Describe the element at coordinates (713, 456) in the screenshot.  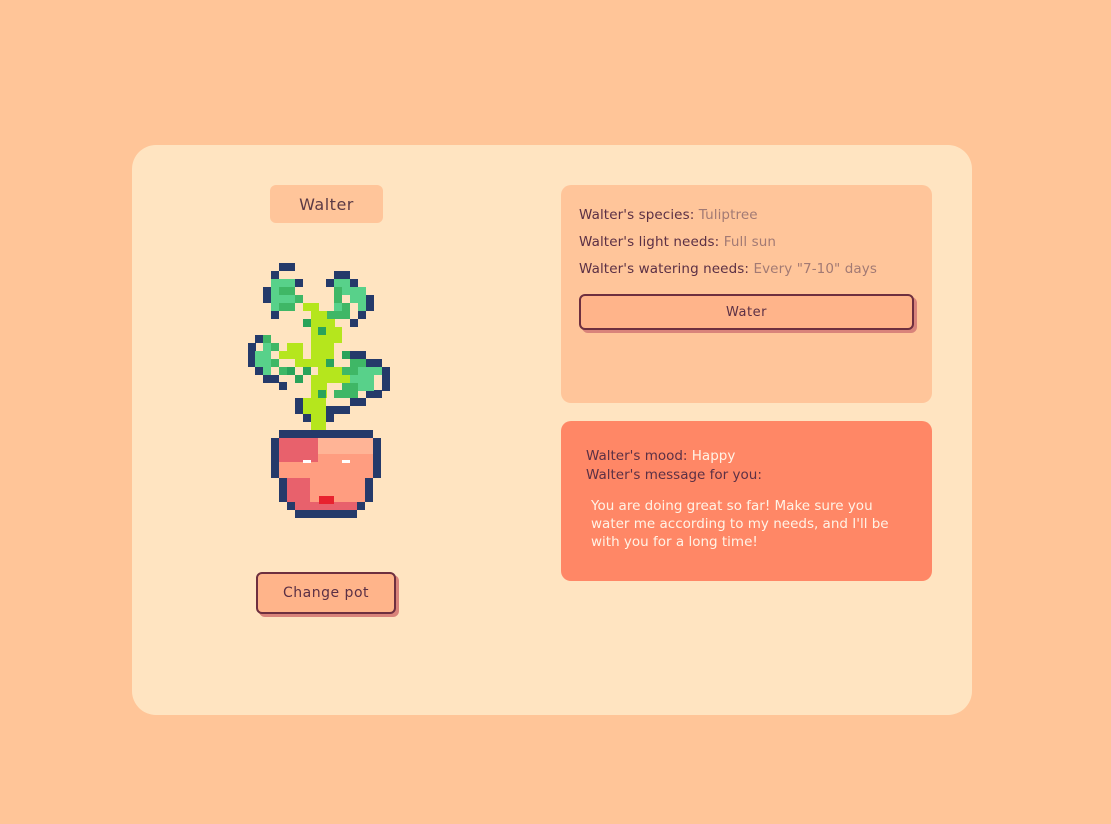
I see `mood-value: Happy` at that location.